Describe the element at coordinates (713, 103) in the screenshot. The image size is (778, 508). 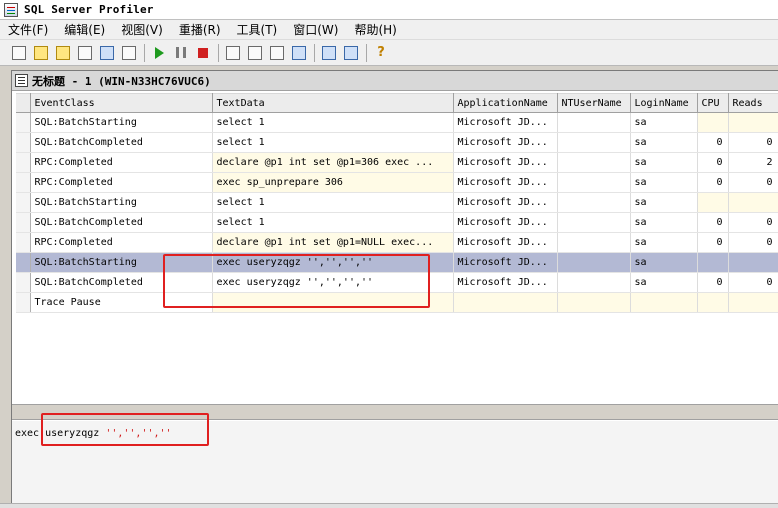
I see `column-header-cpu: CPU` at that location.